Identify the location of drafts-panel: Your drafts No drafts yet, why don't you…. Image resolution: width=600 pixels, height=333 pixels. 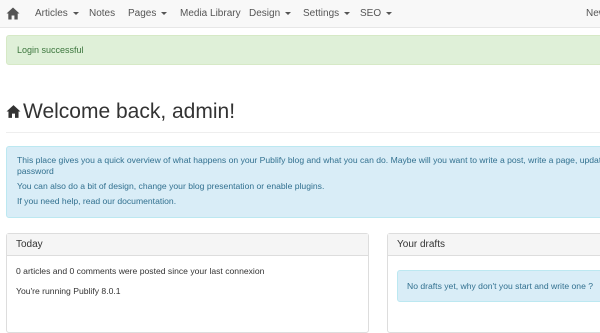
(493, 283).